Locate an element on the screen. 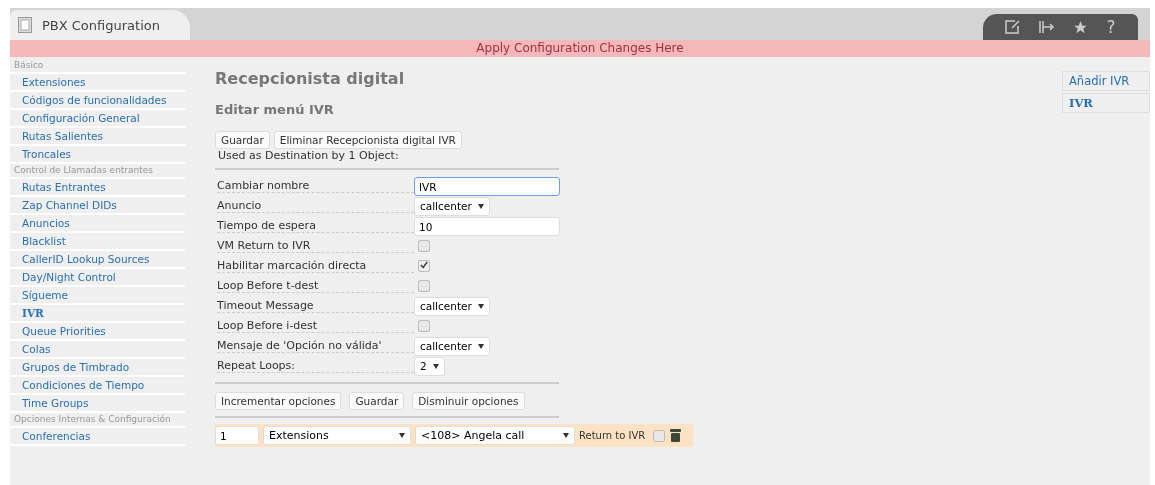  sidebar-item: Troncales is located at coordinates (97, 155).